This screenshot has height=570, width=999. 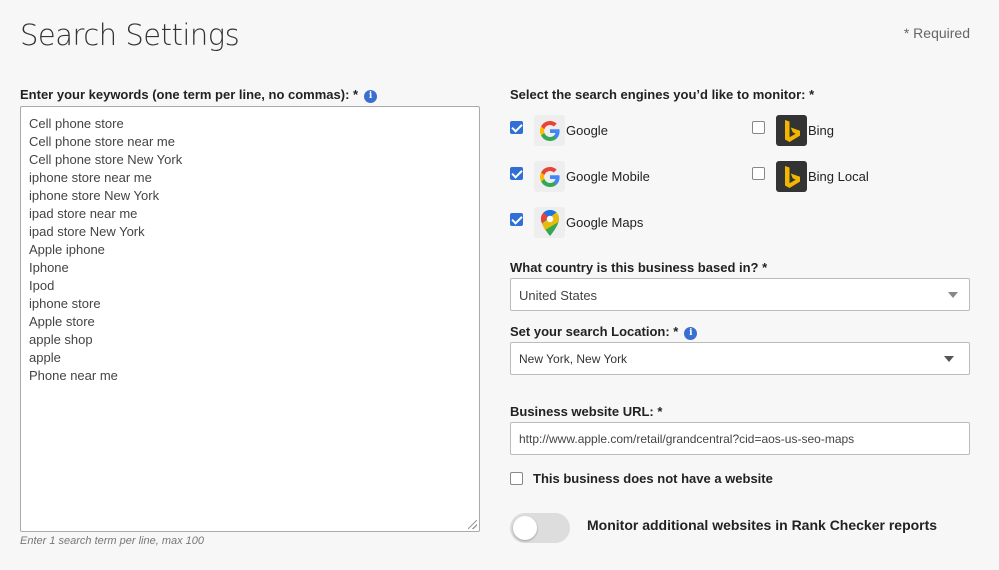 I want to click on resize-grip-icon, so click(x=472, y=524).